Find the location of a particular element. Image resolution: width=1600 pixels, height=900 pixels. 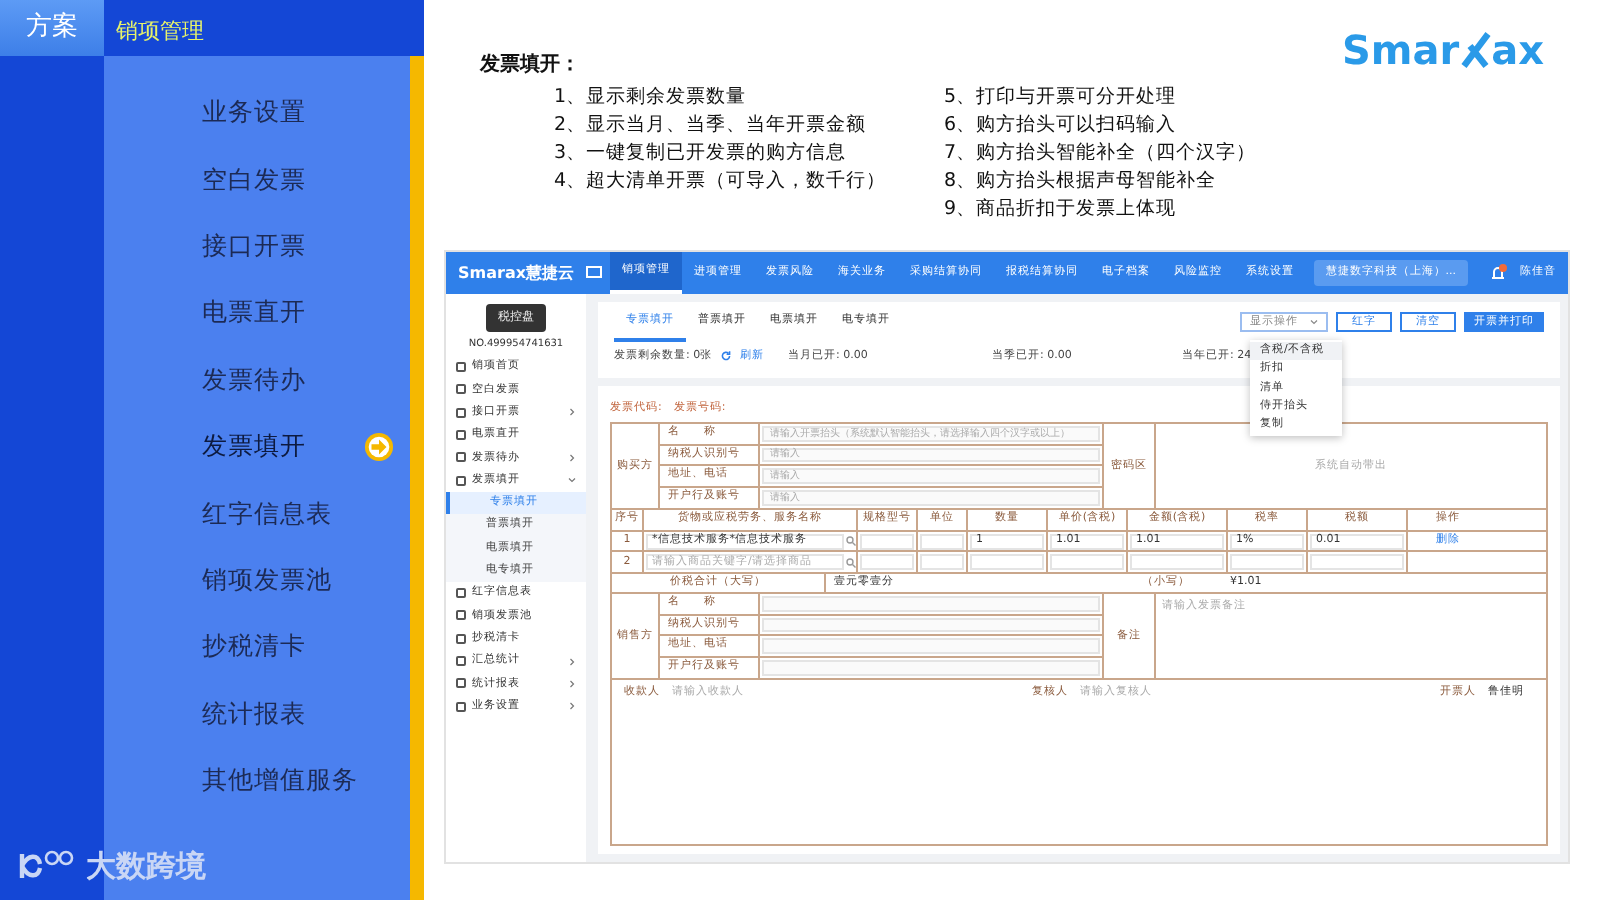

menu-item: 空白发票 is located at coordinates (257, 180).